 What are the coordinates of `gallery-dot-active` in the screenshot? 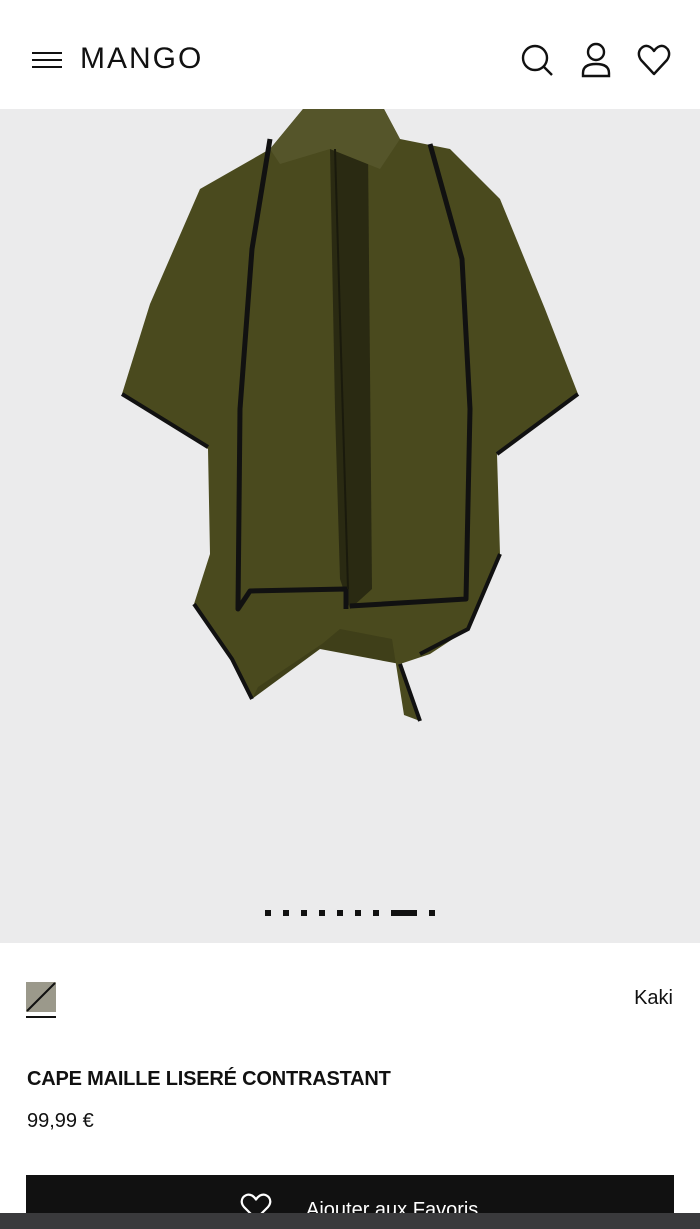 It's located at (404, 913).